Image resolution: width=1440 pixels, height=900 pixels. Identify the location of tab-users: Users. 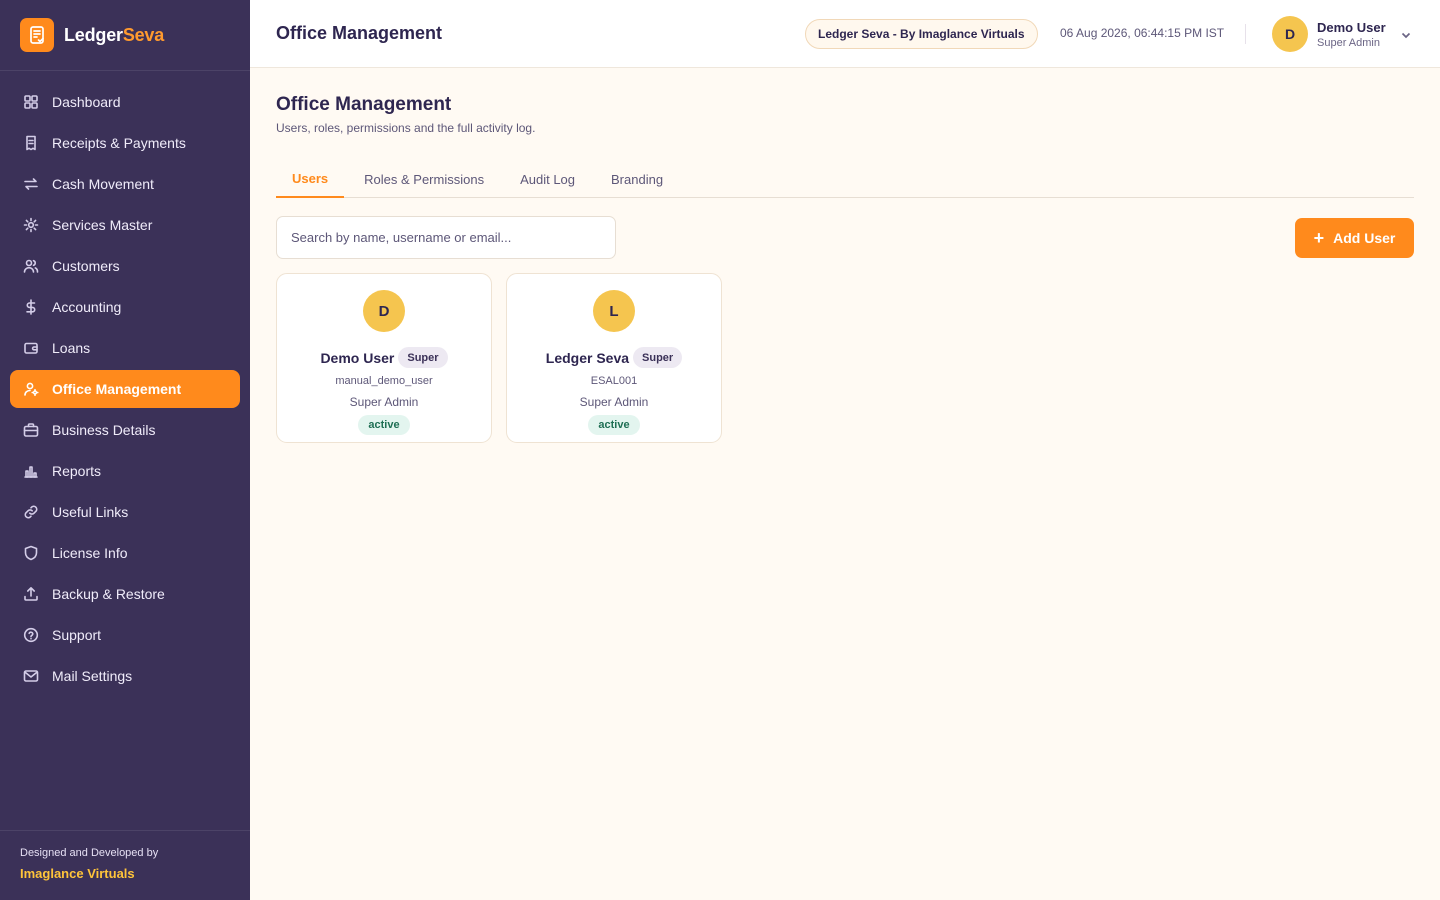
(310, 179).